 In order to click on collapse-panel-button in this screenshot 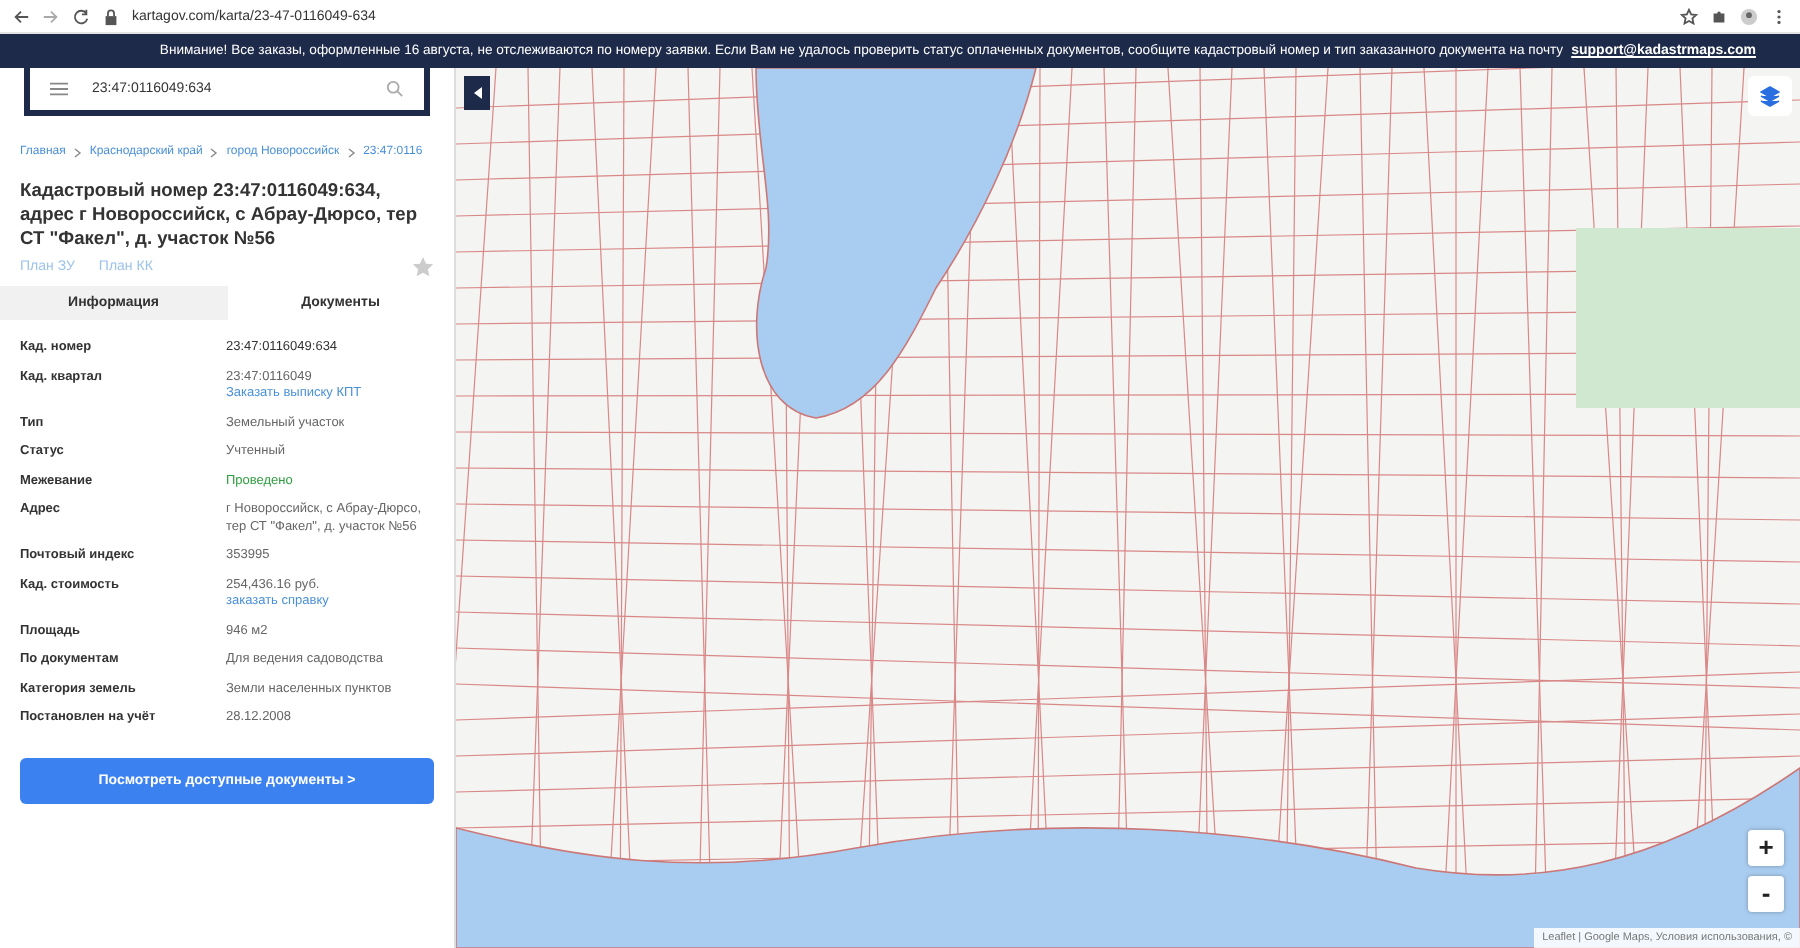, I will do `click(477, 93)`.